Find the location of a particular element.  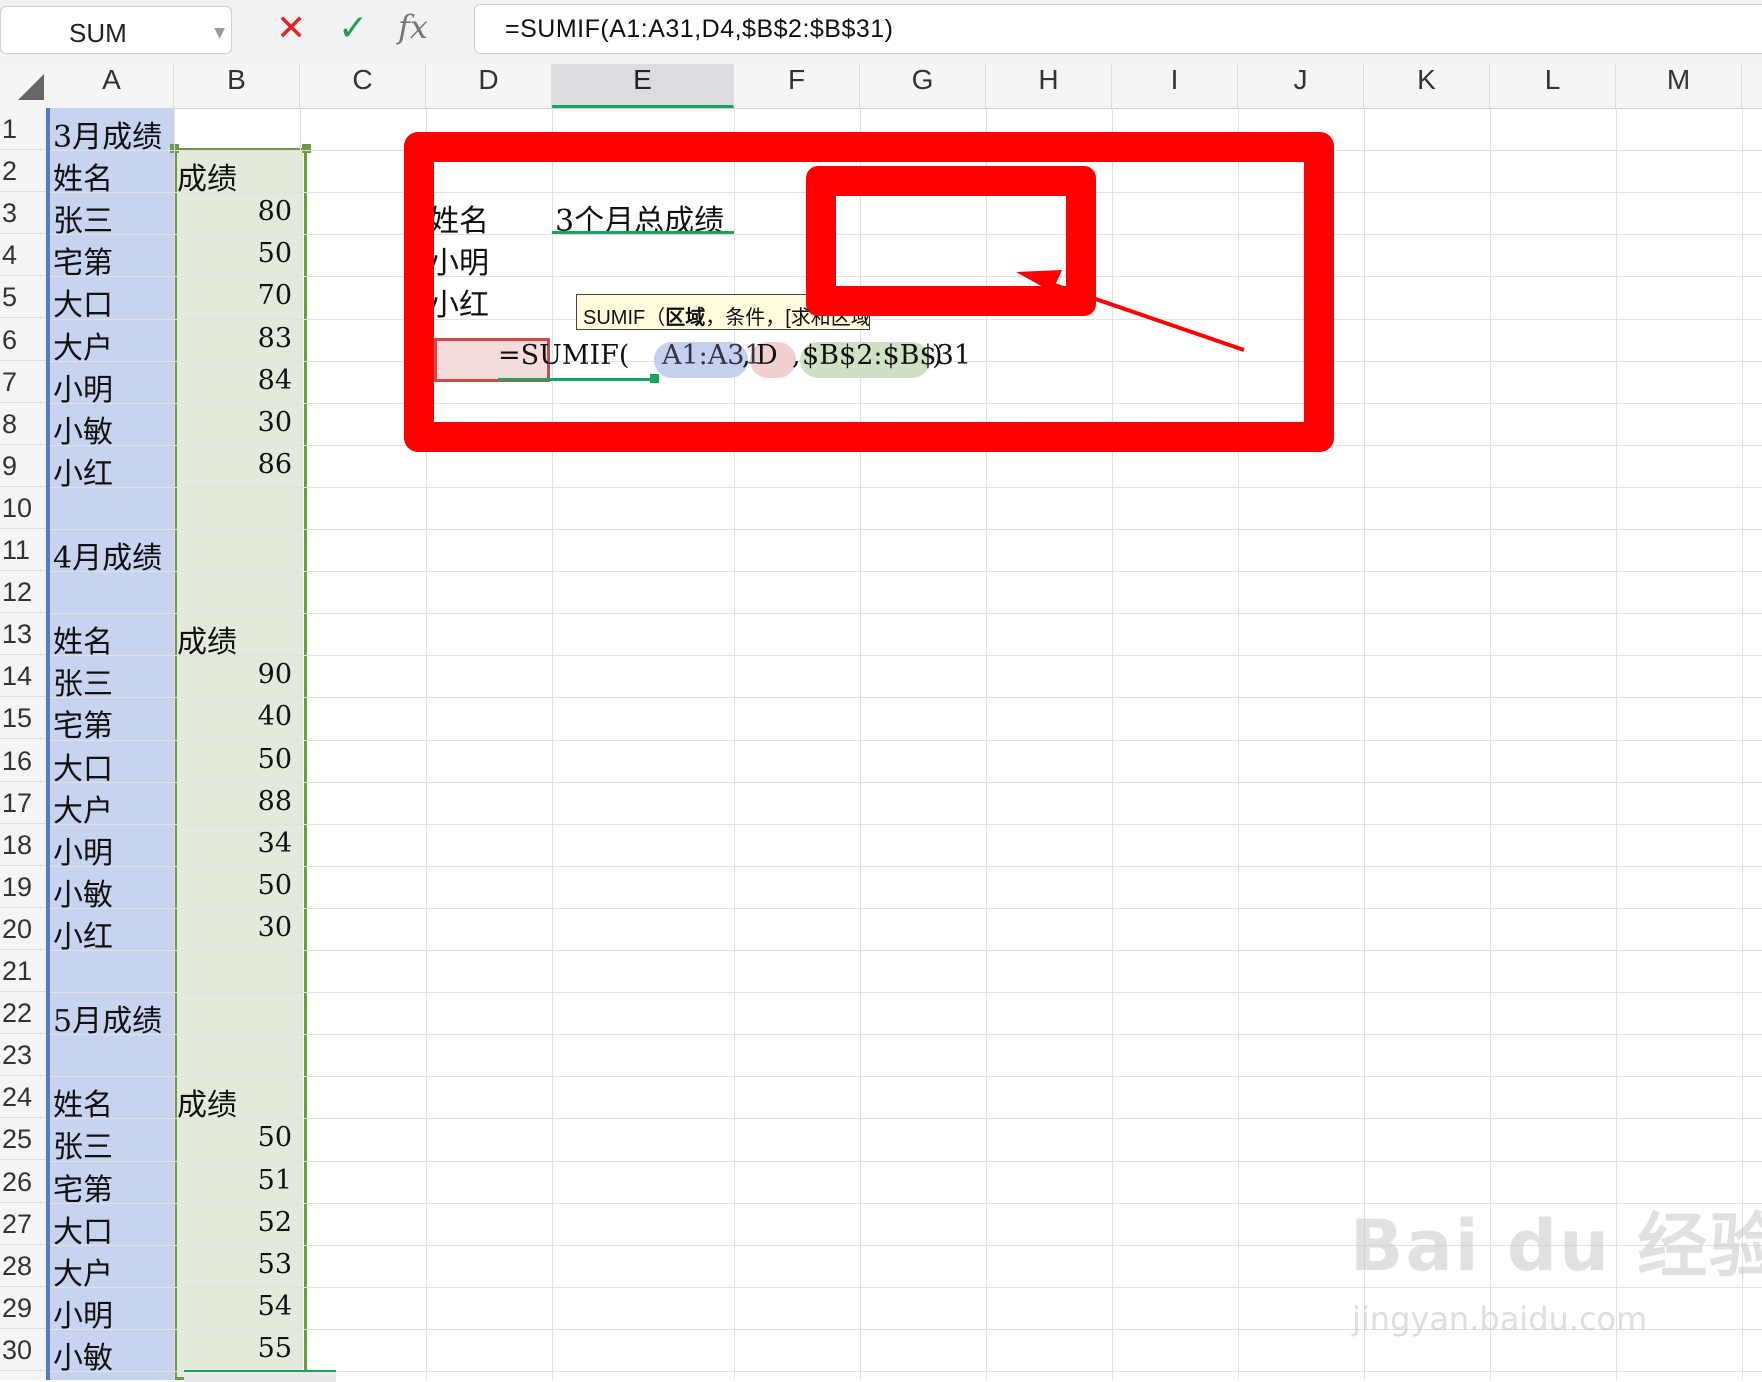

row-header-17: 17 is located at coordinates (25, 803).